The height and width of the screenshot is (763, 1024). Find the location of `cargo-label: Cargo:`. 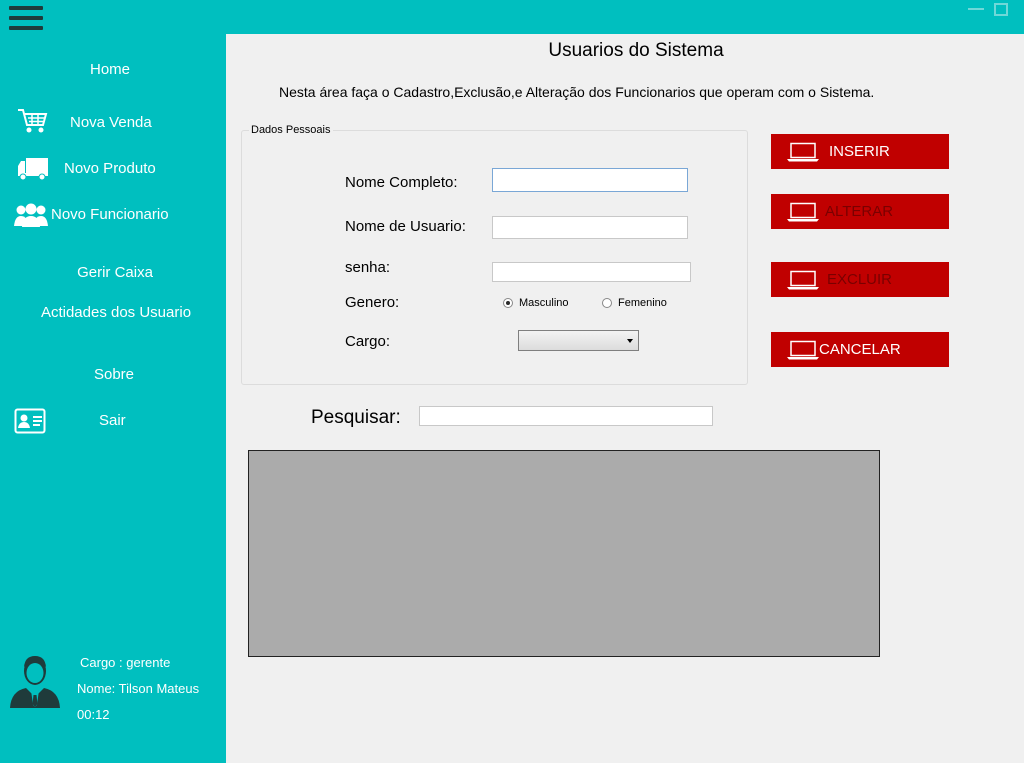

cargo-label: Cargo: is located at coordinates (368, 341).